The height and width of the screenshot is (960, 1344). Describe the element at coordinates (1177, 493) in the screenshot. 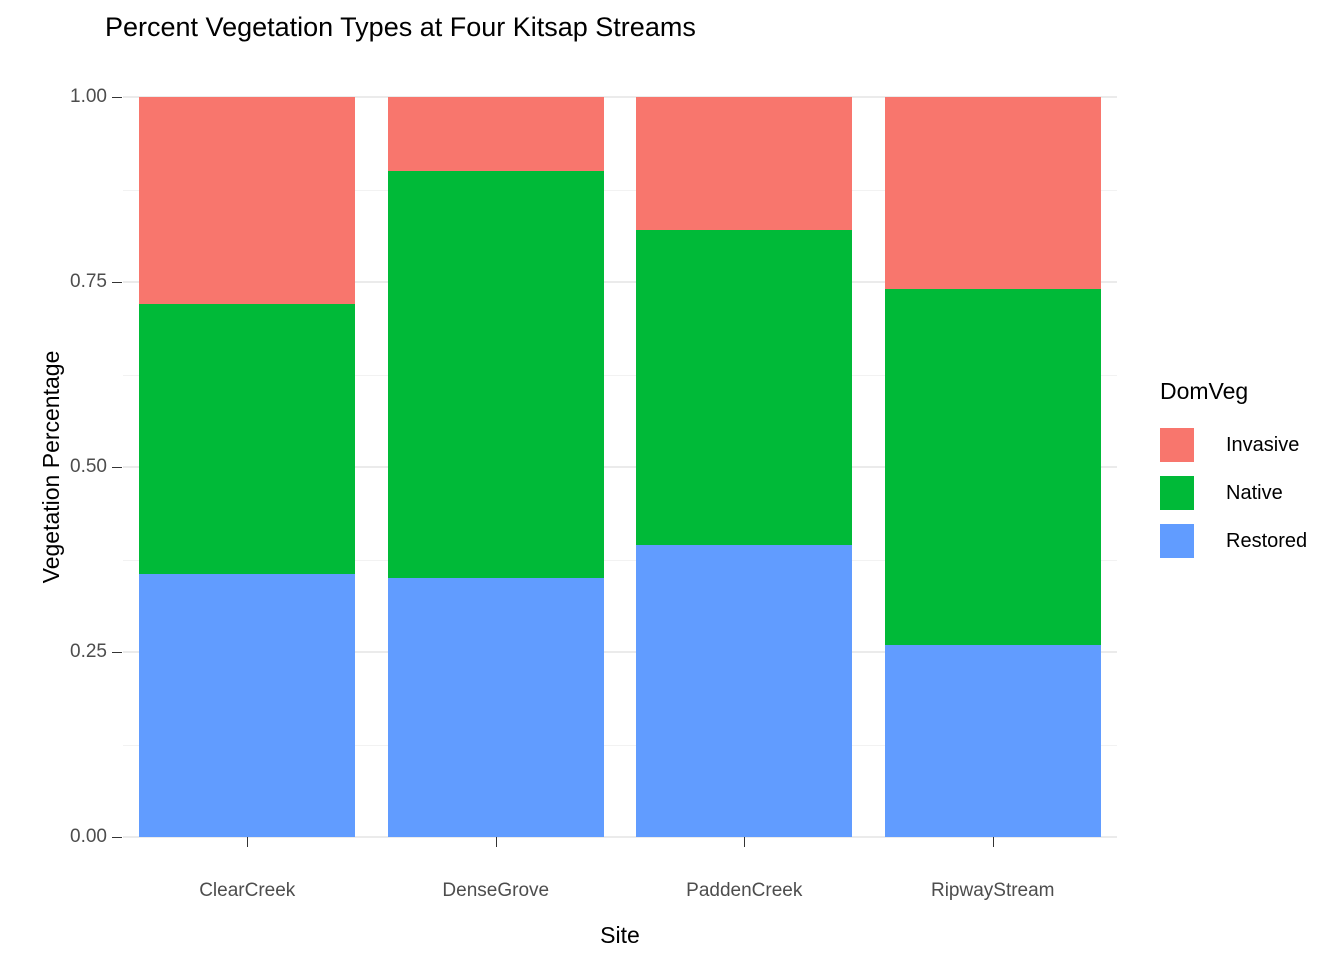

I see `legend-swatch-native` at that location.